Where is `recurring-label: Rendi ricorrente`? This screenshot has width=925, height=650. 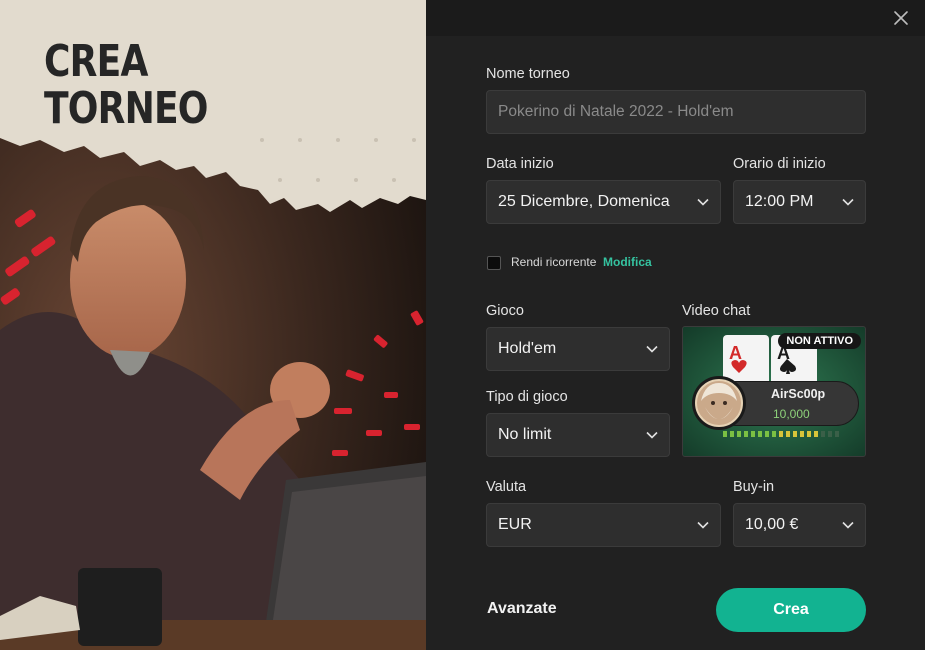 recurring-label: Rendi ricorrente is located at coordinates (554, 262).